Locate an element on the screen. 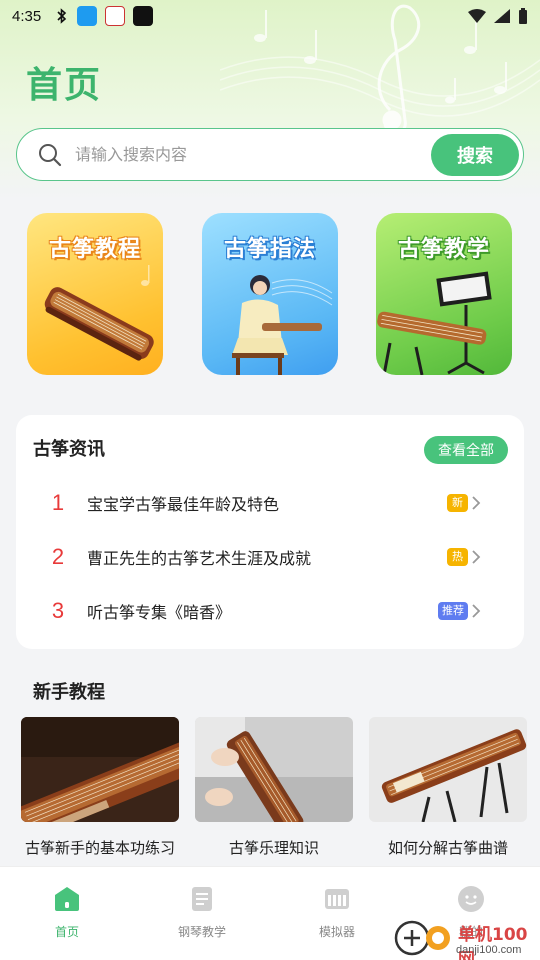 The height and width of the screenshot is (960, 540). feature-label: 古筝指法 is located at coordinates (269, 249).